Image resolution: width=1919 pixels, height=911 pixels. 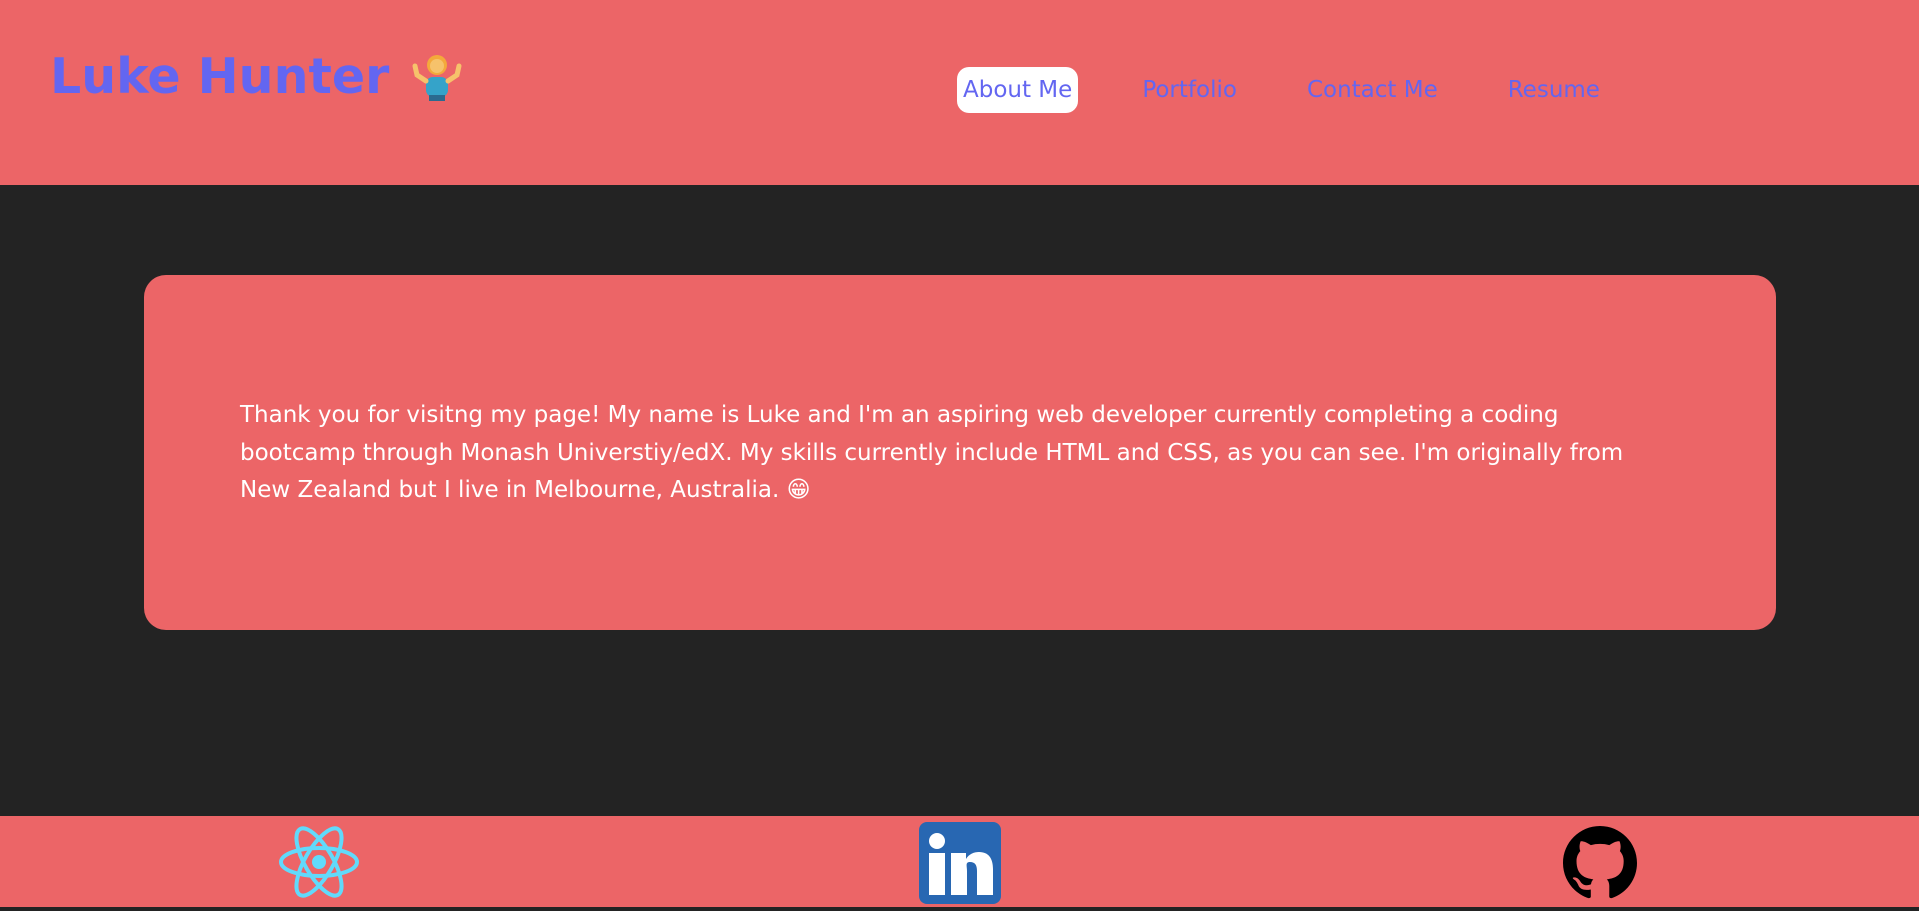 What do you see at coordinates (1600, 863) in the screenshot?
I see `github-icon` at bounding box center [1600, 863].